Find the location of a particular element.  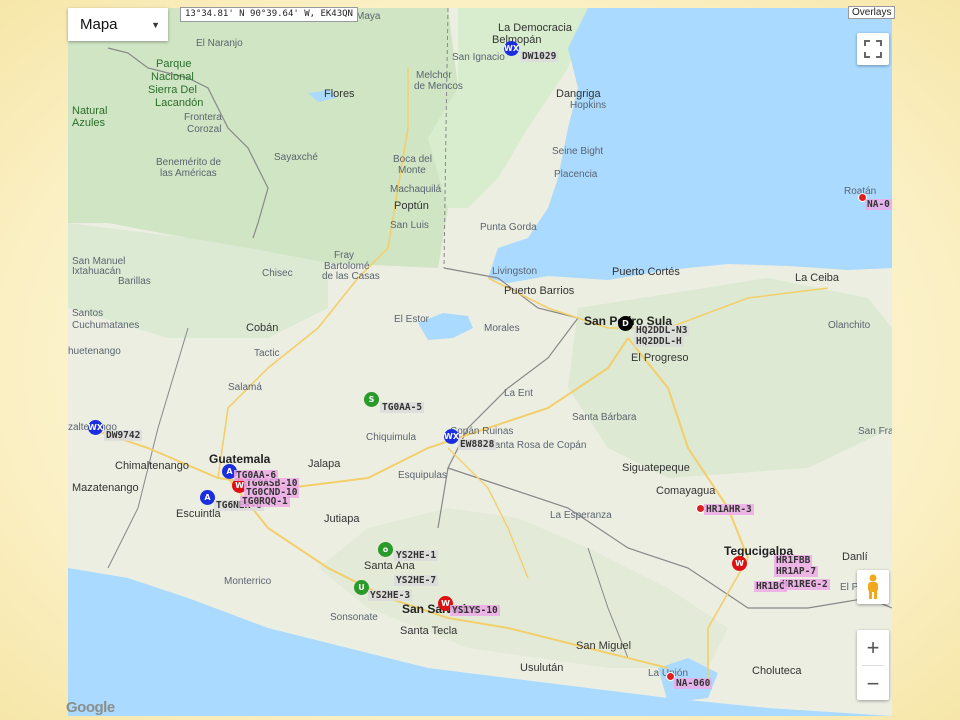

place-danli: Danlí is located at coordinates (855, 557).